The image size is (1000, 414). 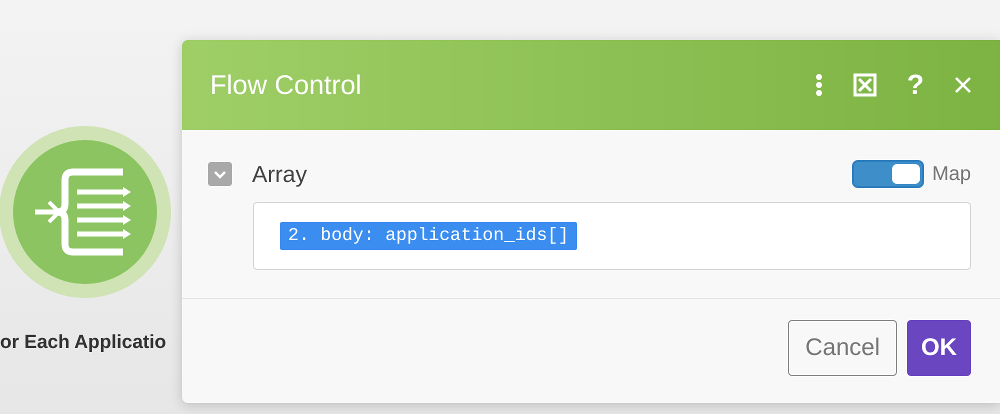 I want to click on node-label: or Each Applicatio, so click(x=83, y=343).